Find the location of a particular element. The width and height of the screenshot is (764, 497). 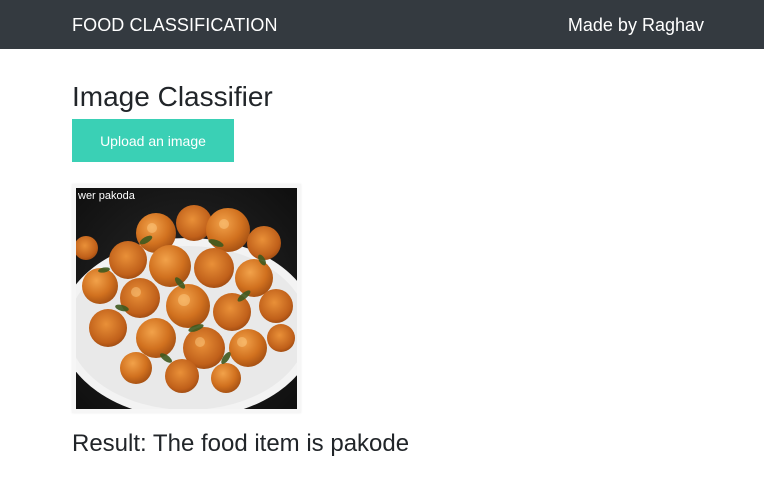

navbar: FOOD CLASSIFICATION Made by Raghav is located at coordinates (382, 24).